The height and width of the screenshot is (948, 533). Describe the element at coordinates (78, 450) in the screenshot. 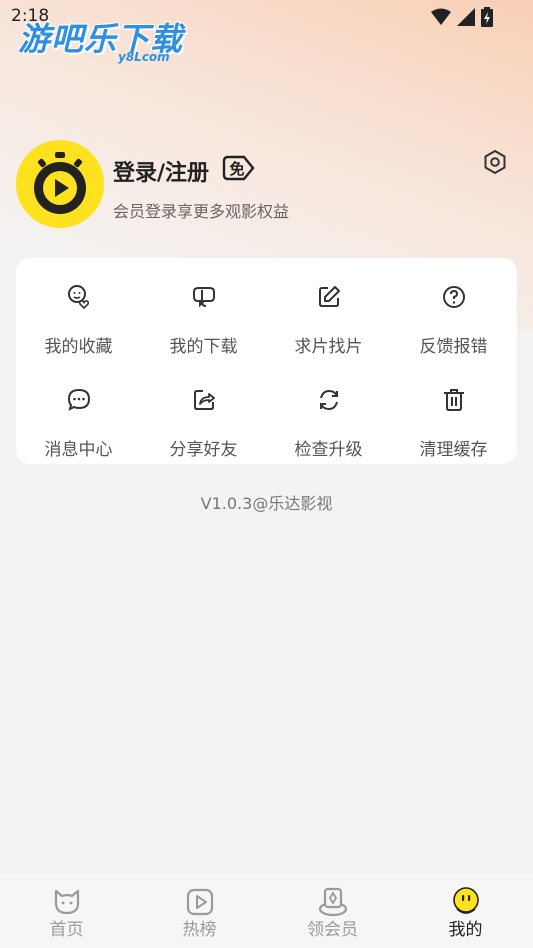

I see `grid-label: 消息中心` at that location.